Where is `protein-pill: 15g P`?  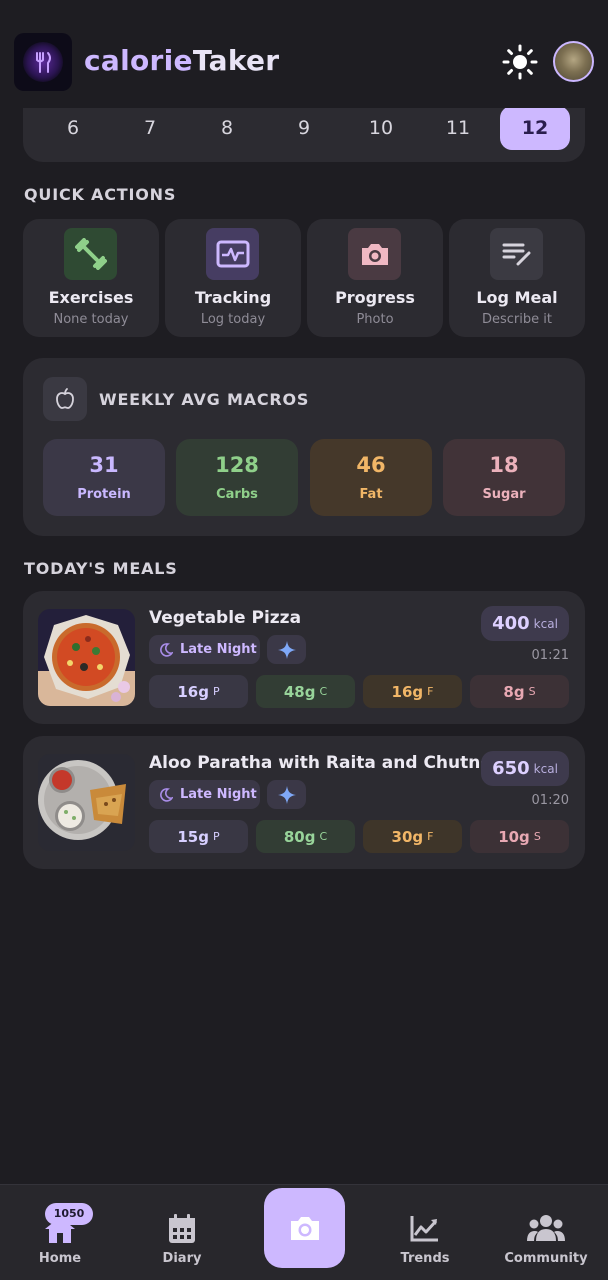
protein-pill: 15g P is located at coordinates (198, 836).